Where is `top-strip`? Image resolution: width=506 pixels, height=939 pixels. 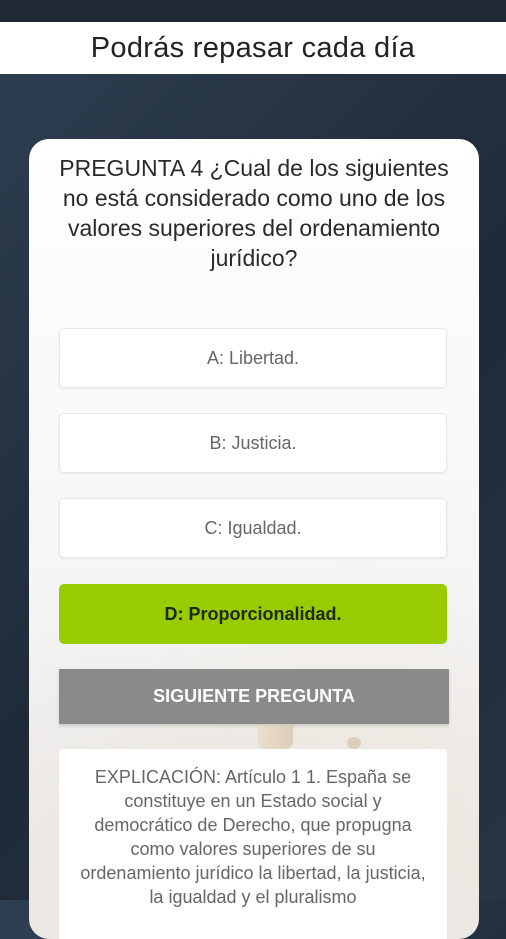
top-strip is located at coordinates (253, 11).